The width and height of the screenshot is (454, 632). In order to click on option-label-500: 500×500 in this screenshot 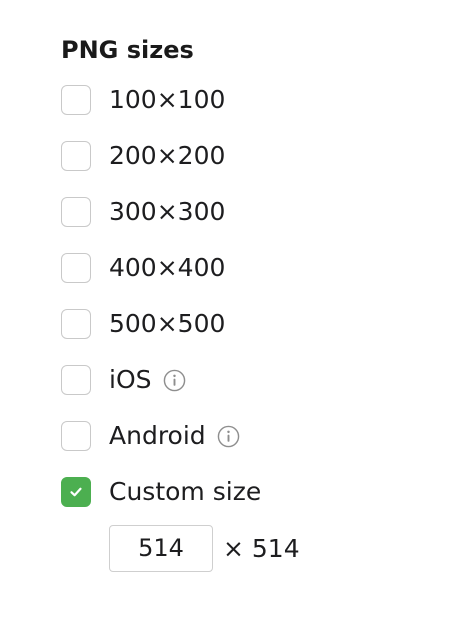, I will do `click(167, 323)`.